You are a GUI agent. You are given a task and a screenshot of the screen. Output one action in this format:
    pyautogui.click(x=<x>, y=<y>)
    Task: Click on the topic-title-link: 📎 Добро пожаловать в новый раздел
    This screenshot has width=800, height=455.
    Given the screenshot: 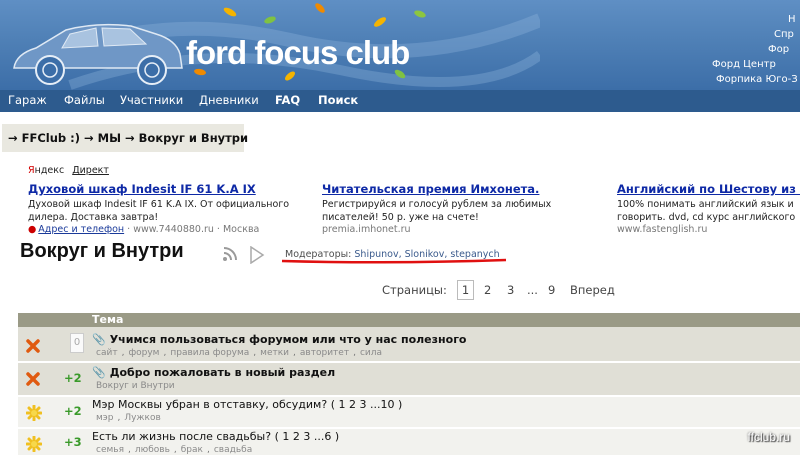 What is the action you would take?
    pyautogui.click(x=213, y=372)
    